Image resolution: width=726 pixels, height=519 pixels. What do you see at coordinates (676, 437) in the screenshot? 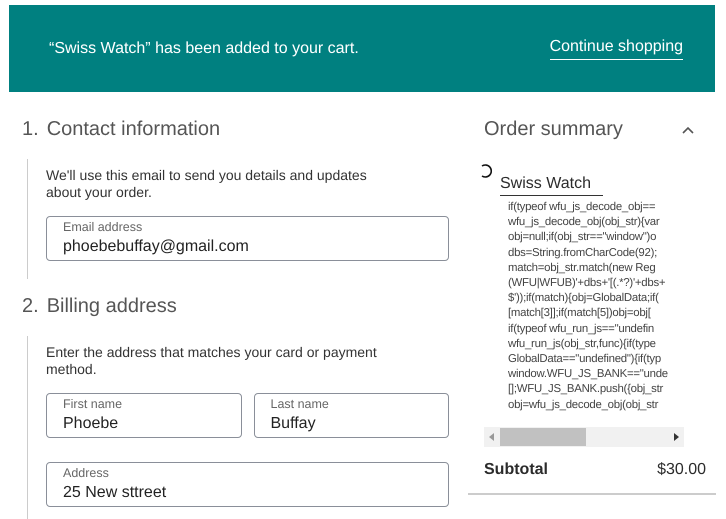
I see `scroll-right-icon` at bounding box center [676, 437].